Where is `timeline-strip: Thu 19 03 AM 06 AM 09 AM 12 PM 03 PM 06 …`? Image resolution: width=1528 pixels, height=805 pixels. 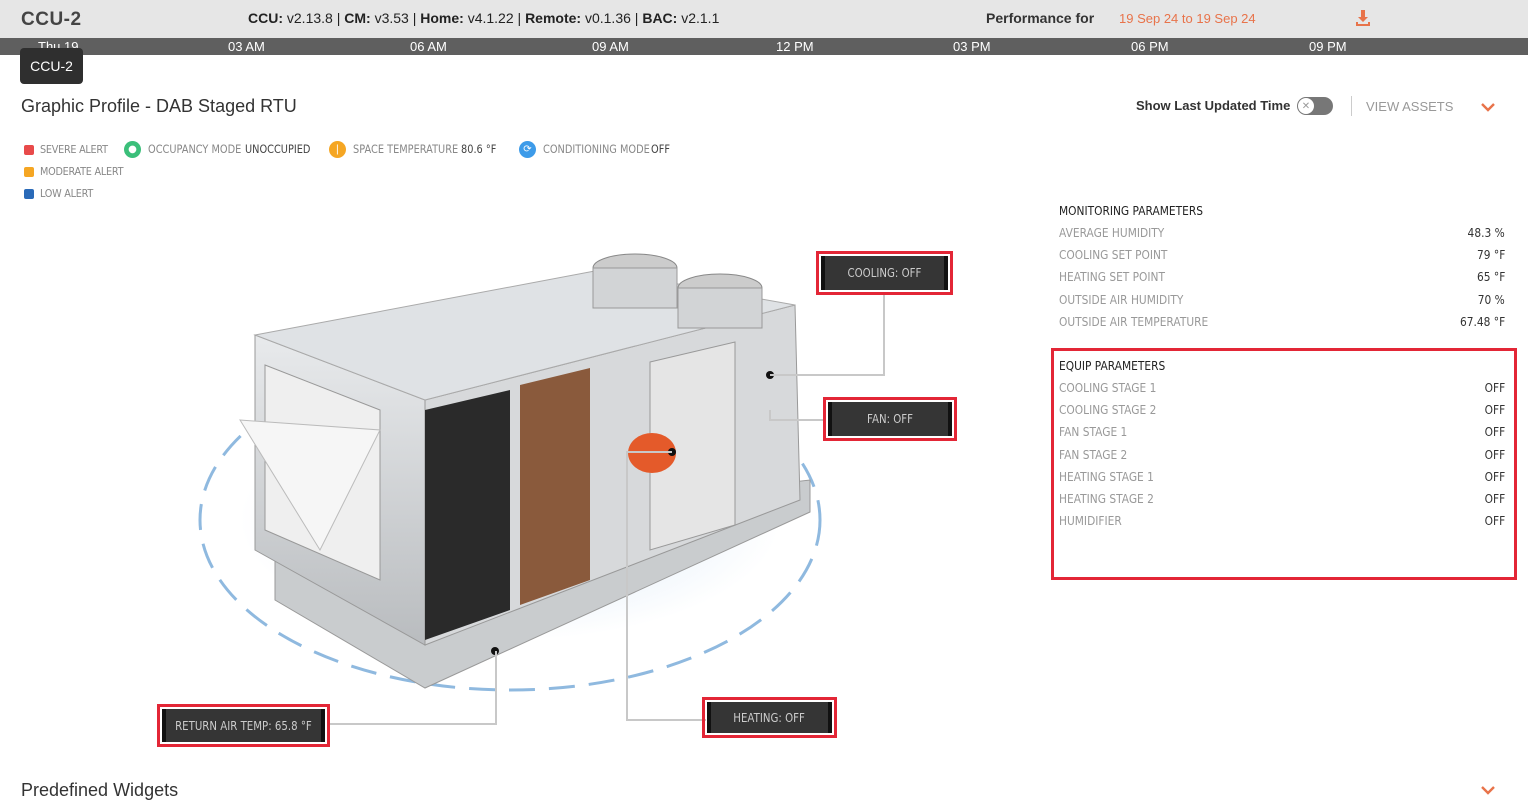
timeline-strip: Thu 19 03 AM 06 AM 09 AM 12 PM 03 PM 06 … is located at coordinates (764, 46).